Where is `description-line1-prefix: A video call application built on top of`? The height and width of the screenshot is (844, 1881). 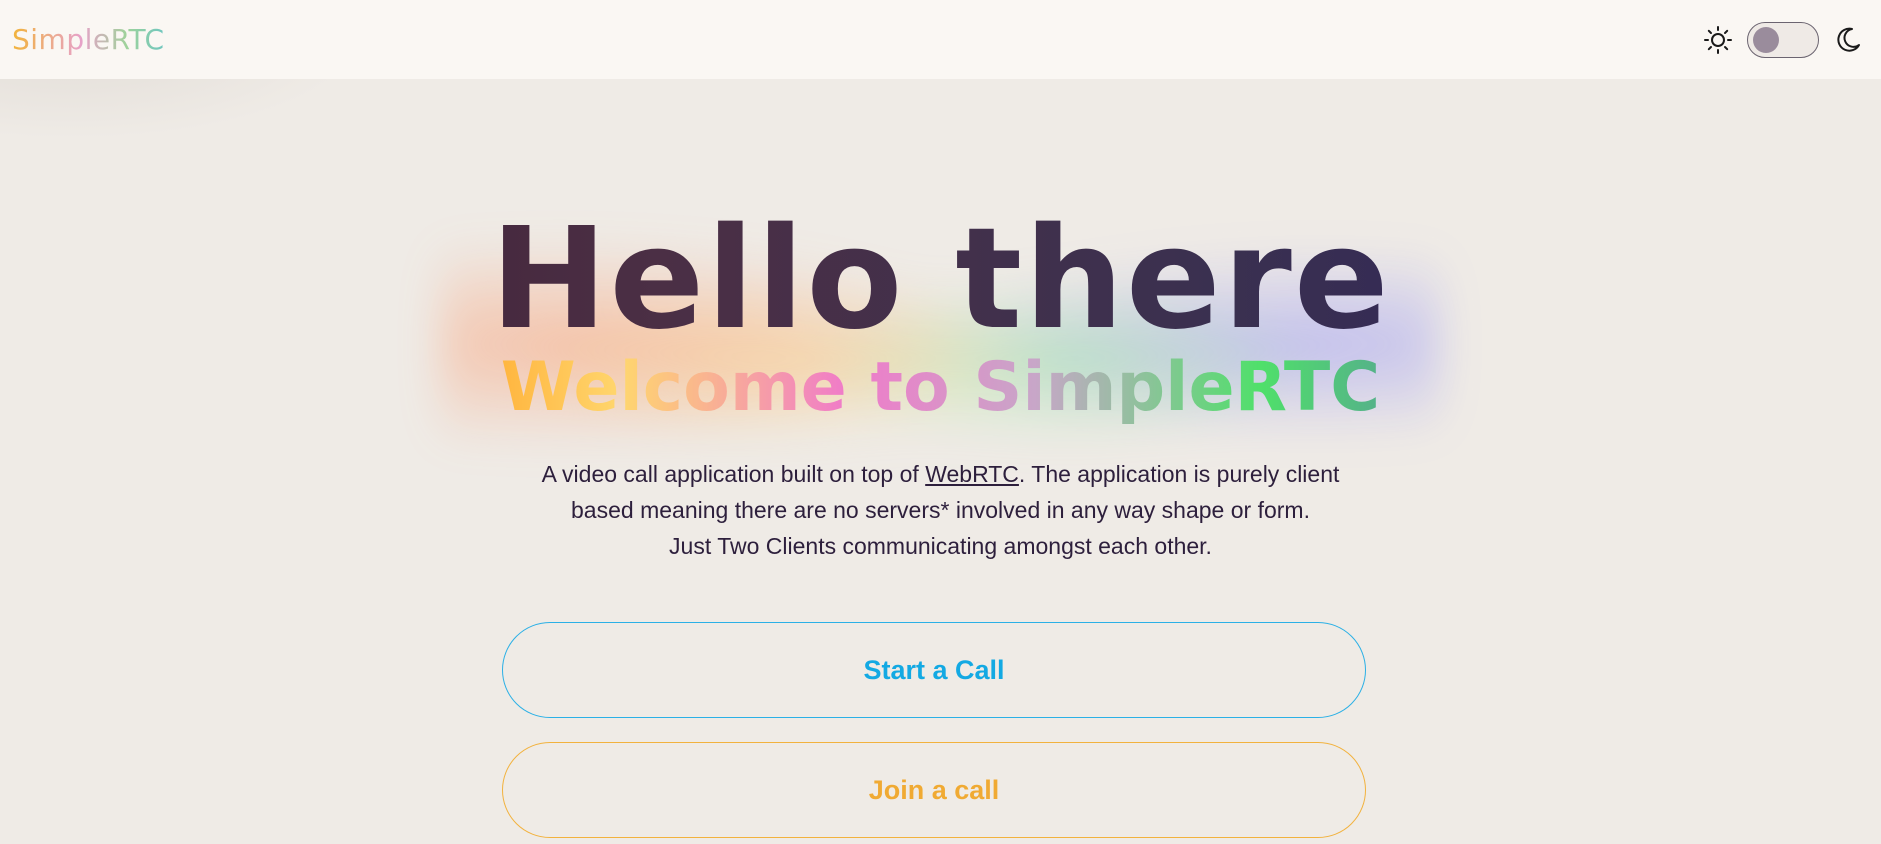 description-line1-prefix: A video call application built on top of is located at coordinates (733, 474).